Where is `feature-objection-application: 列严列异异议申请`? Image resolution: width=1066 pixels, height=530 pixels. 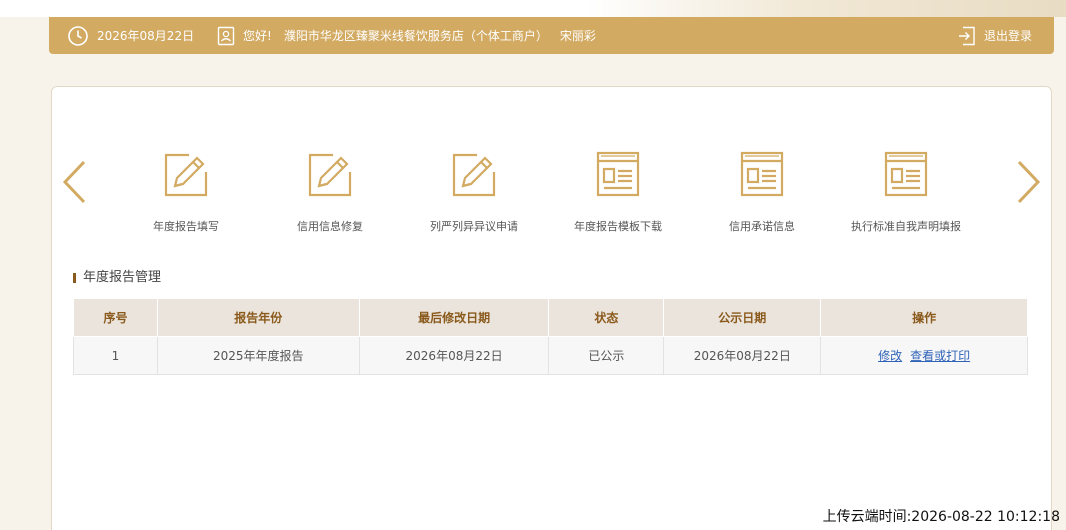
feature-objection-application: 列严列异异议申请 is located at coordinates (474, 195).